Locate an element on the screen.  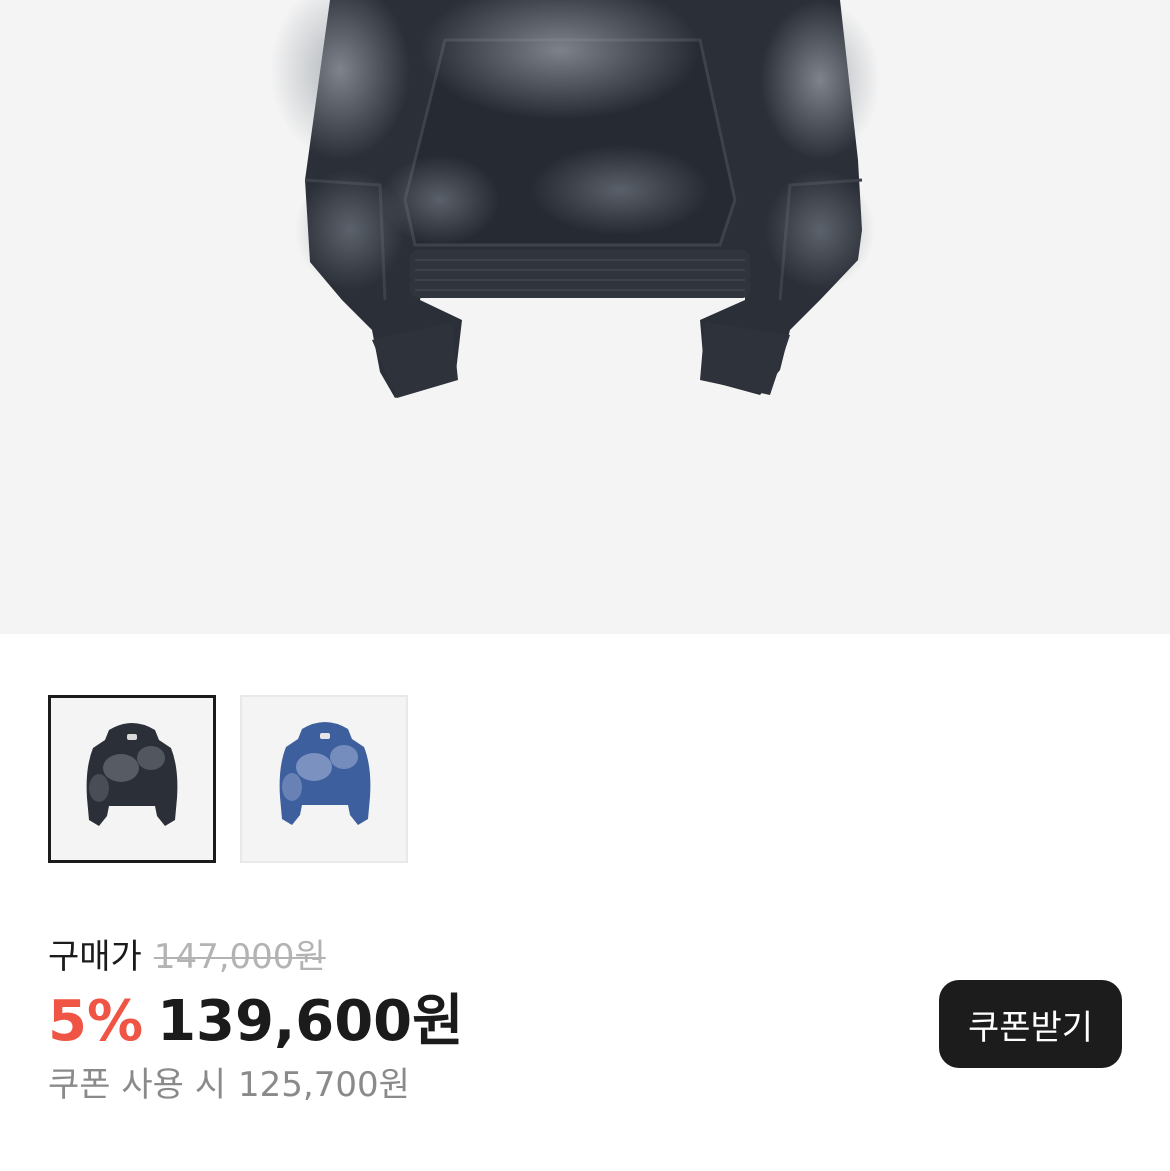
thumbnail-blue-hoodie is located at coordinates (324, 779).